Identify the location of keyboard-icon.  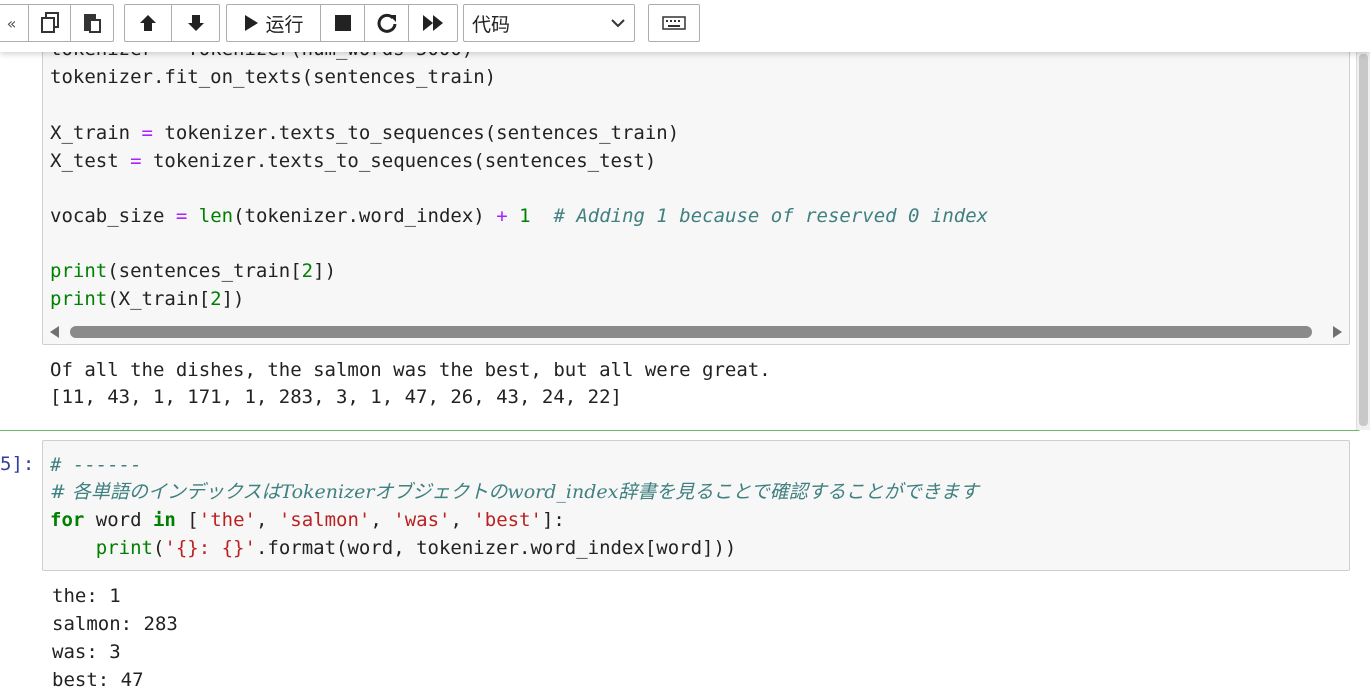
(674, 23).